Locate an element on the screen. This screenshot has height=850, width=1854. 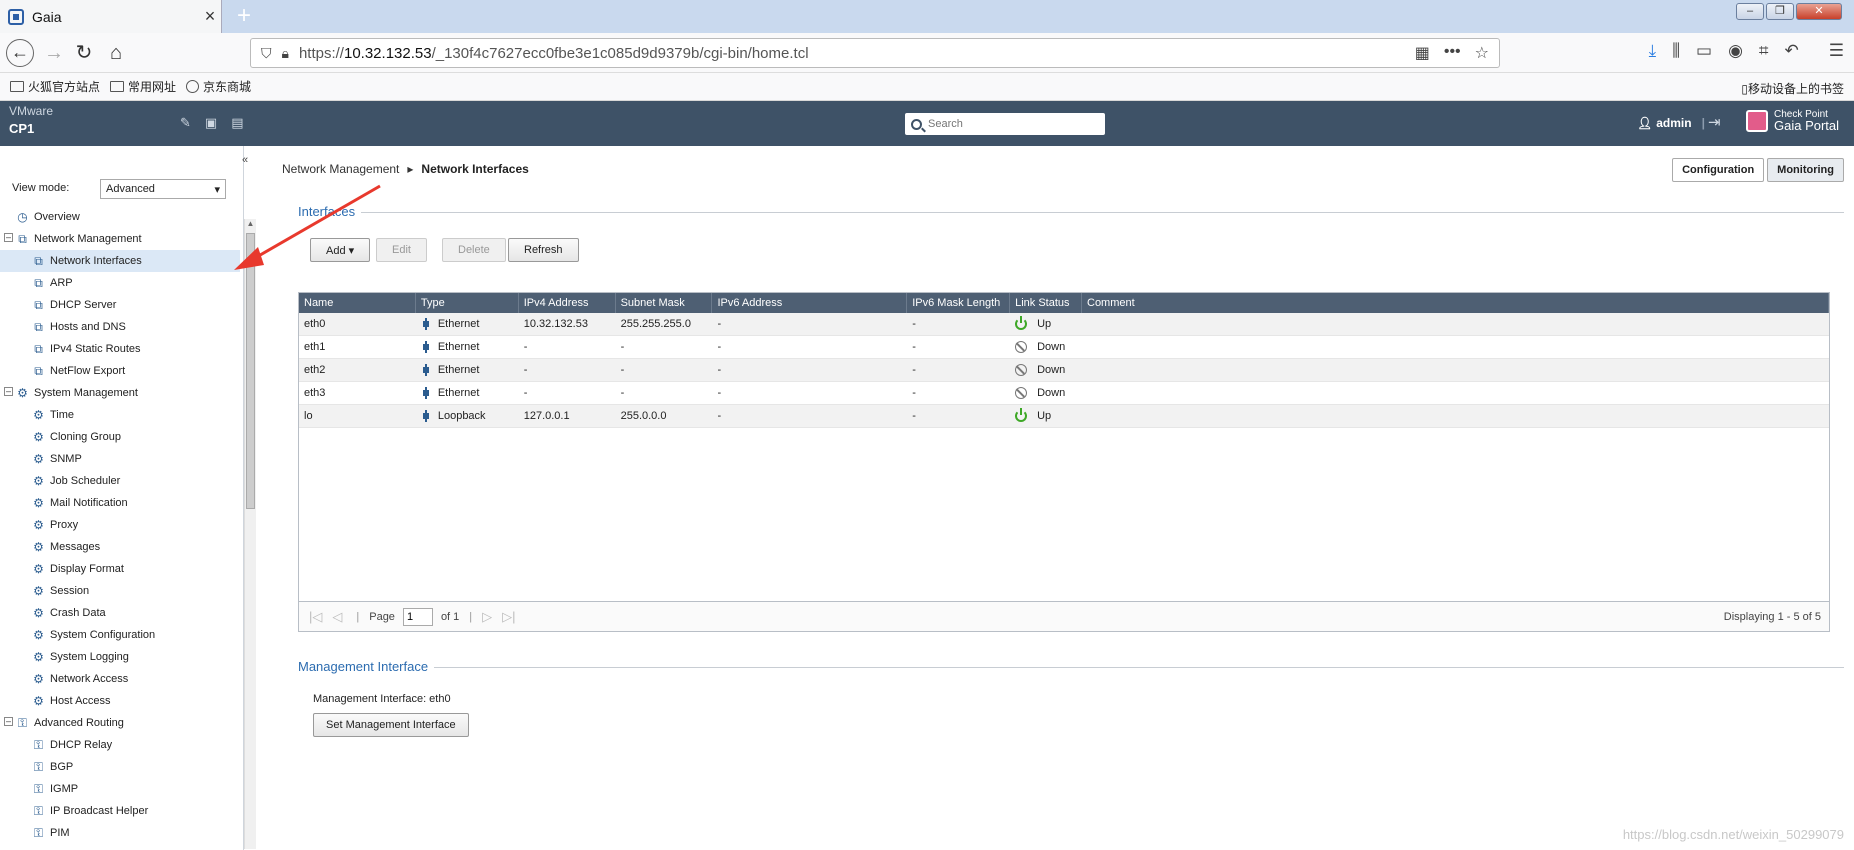
sidebar-item: ⧉ IPv4 Static Routes is located at coordinates (120, 349).